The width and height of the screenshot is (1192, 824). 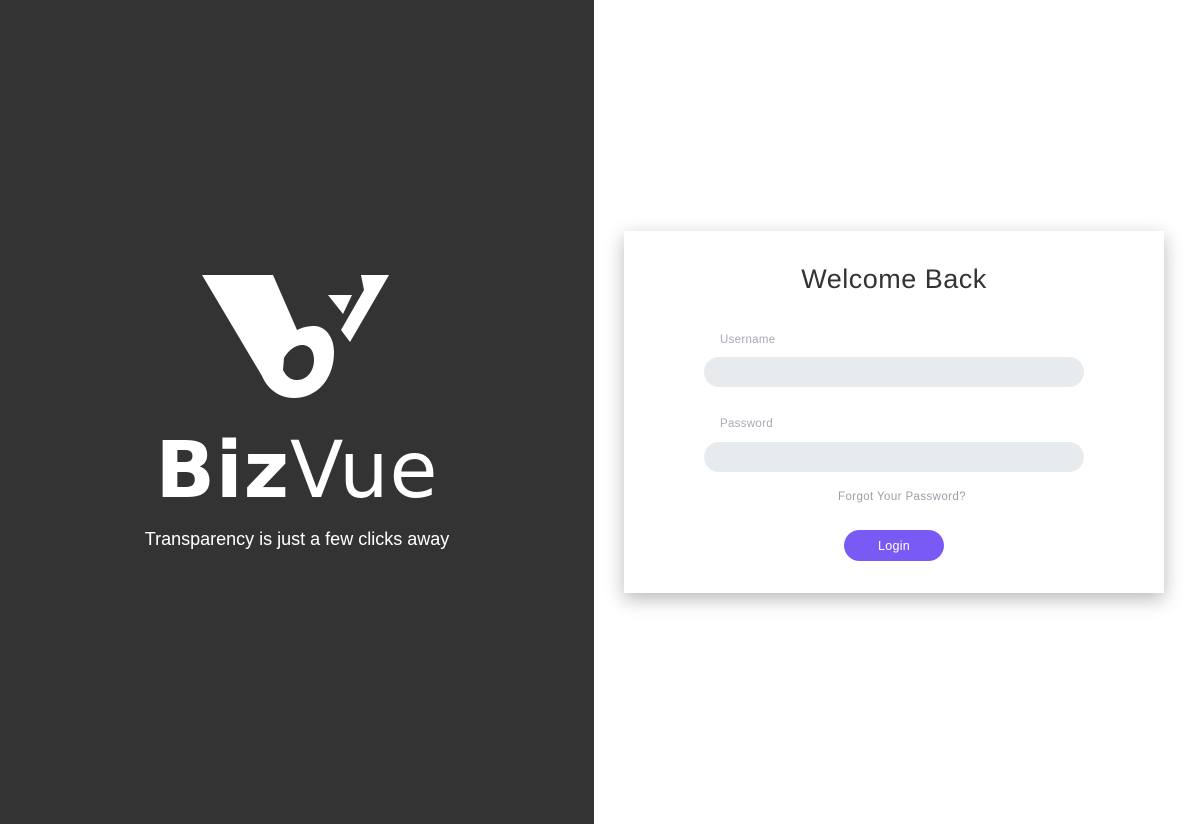 What do you see at coordinates (894, 372) in the screenshot?
I see `username-input` at bounding box center [894, 372].